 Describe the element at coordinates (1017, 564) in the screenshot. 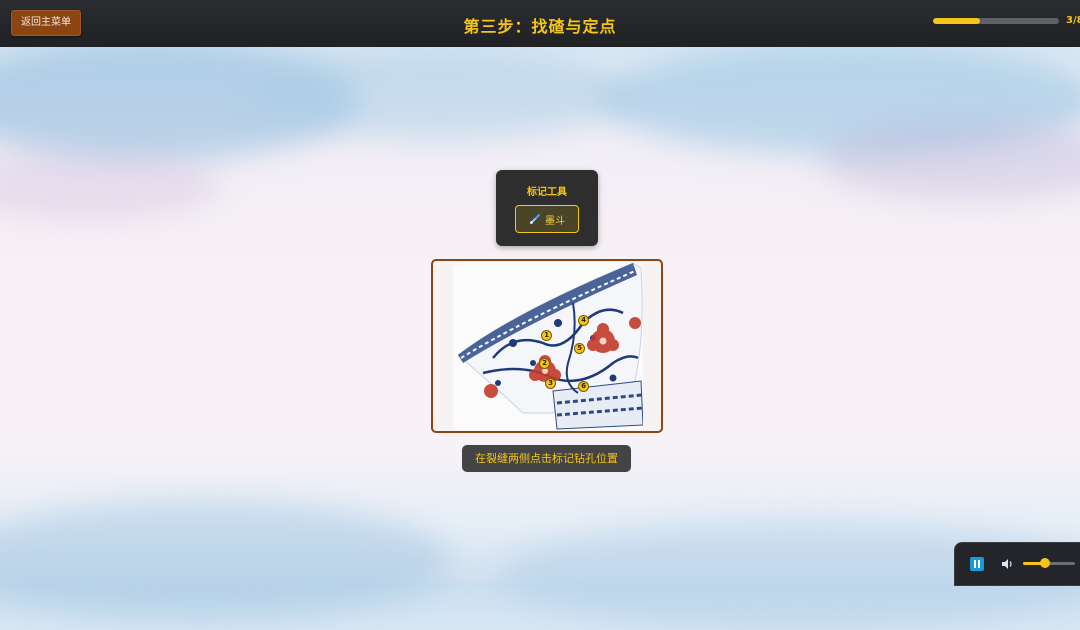

I see `audio-controls` at that location.